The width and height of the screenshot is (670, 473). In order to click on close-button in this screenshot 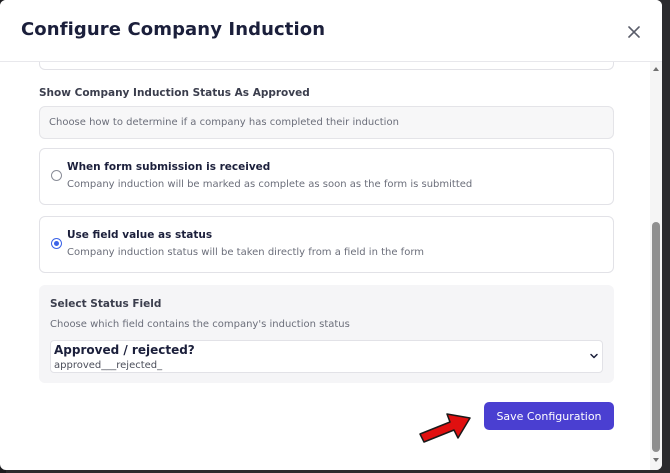, I will do `click(634, 32)`.